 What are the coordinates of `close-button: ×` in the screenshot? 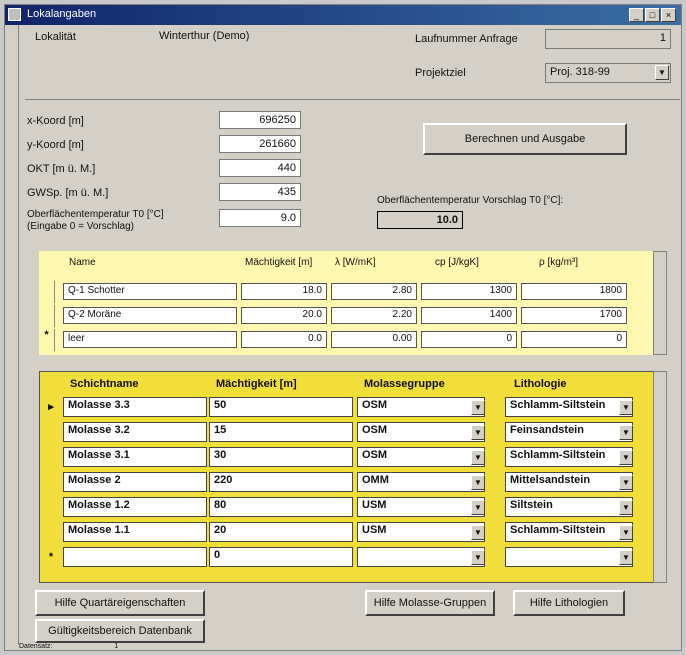 It's located at (668, 15).